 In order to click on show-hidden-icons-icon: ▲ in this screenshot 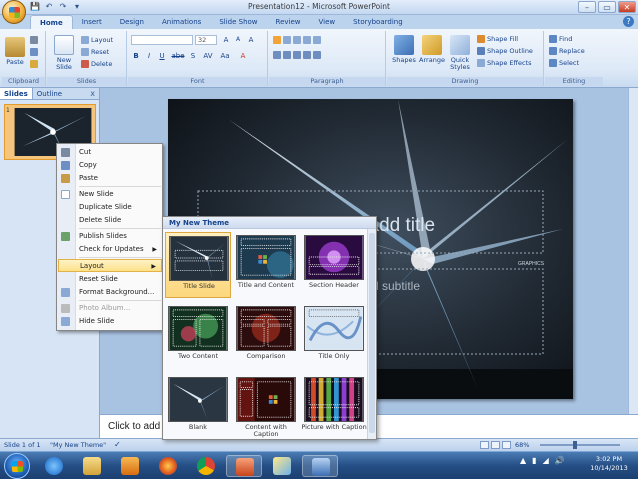, I will do `click(523, 460)`.